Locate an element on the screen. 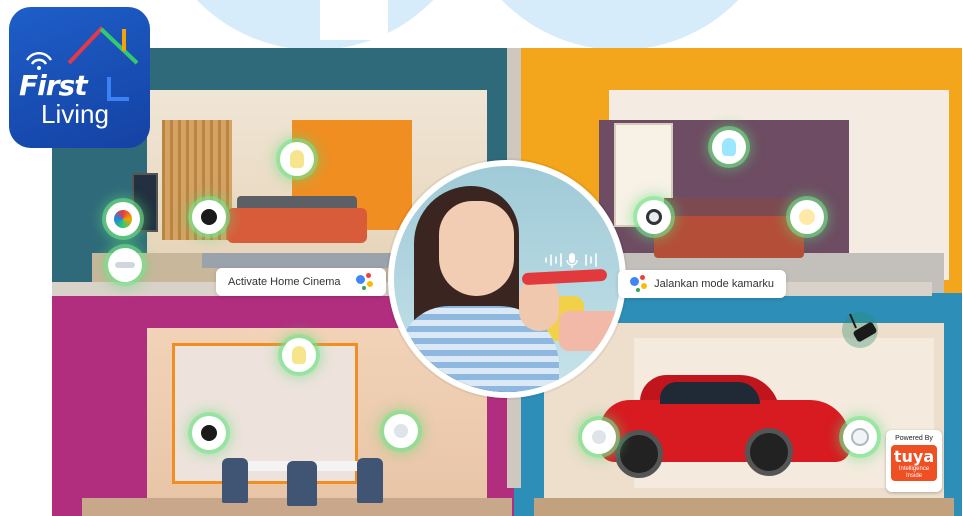 The height and width of the screenshot is (516, 963). voice-command-bubble: Jalankan mode kamarku is located at coordinates (702, 284).